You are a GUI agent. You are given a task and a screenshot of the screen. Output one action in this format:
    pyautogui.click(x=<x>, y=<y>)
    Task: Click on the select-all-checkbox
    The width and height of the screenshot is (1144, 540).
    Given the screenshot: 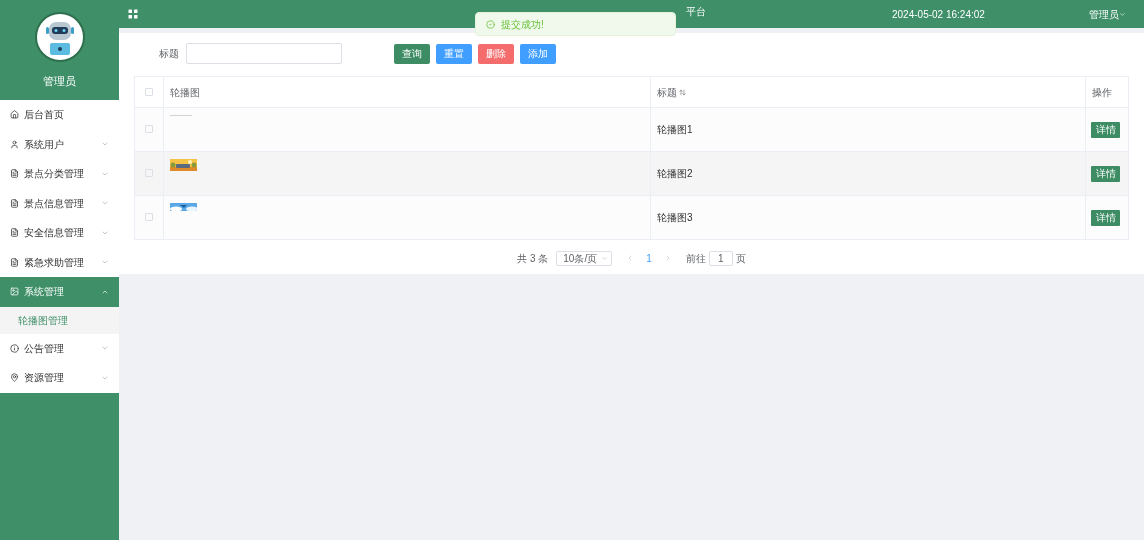 What is the action you would take?
    pyautogui.click(x=149, y=91)
    